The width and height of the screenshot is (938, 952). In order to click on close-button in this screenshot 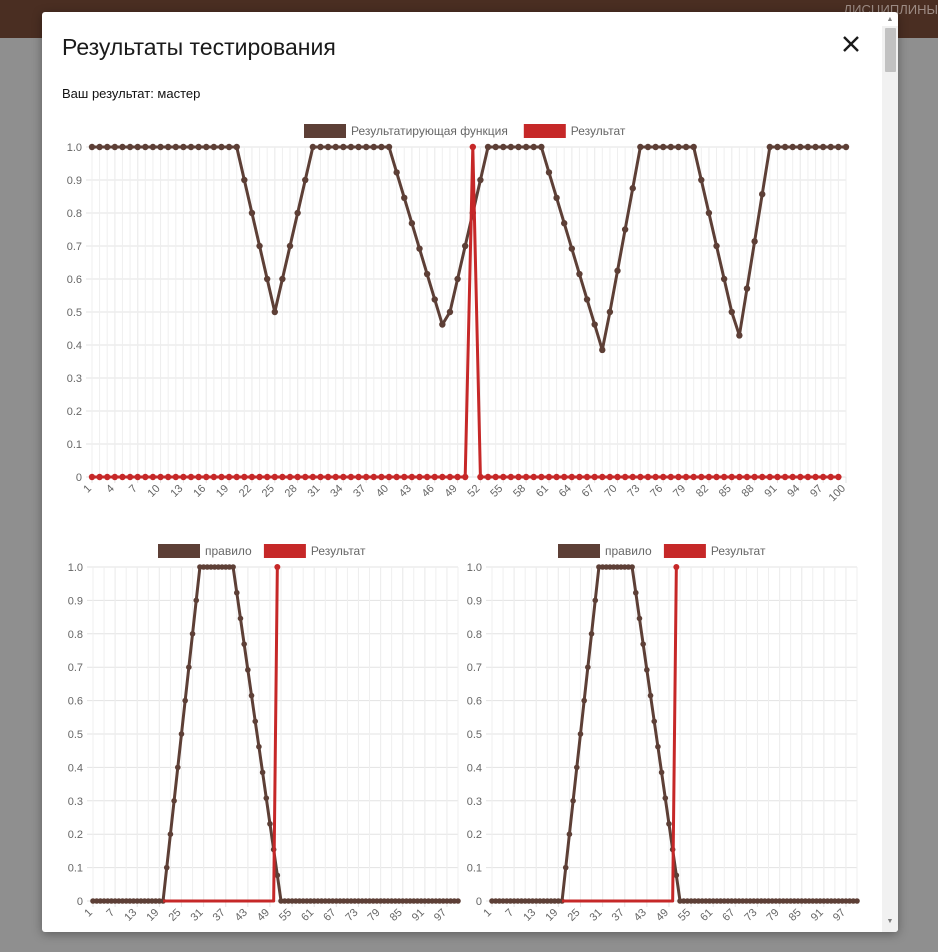, I will do `click(851, 44)`.